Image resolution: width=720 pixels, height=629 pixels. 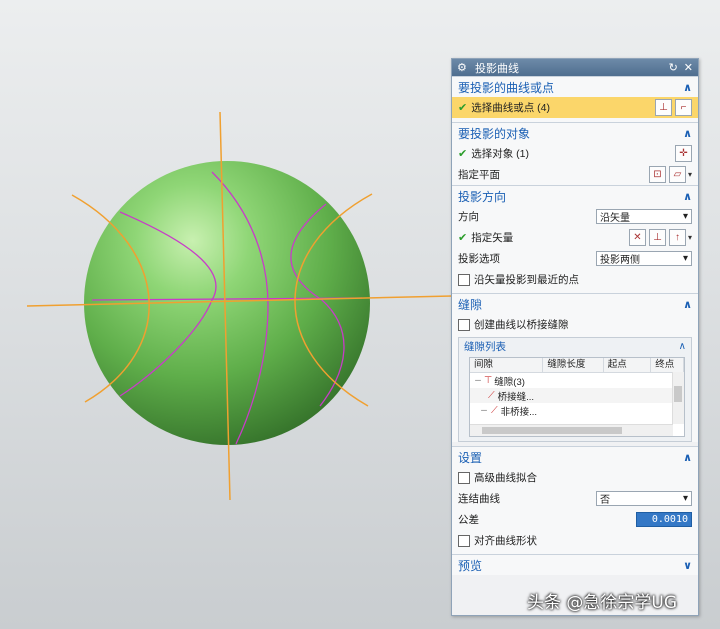 I want to click on bridge-gaps-label: 创建曲线以桥接缝隙, so click(x=521, y=325).